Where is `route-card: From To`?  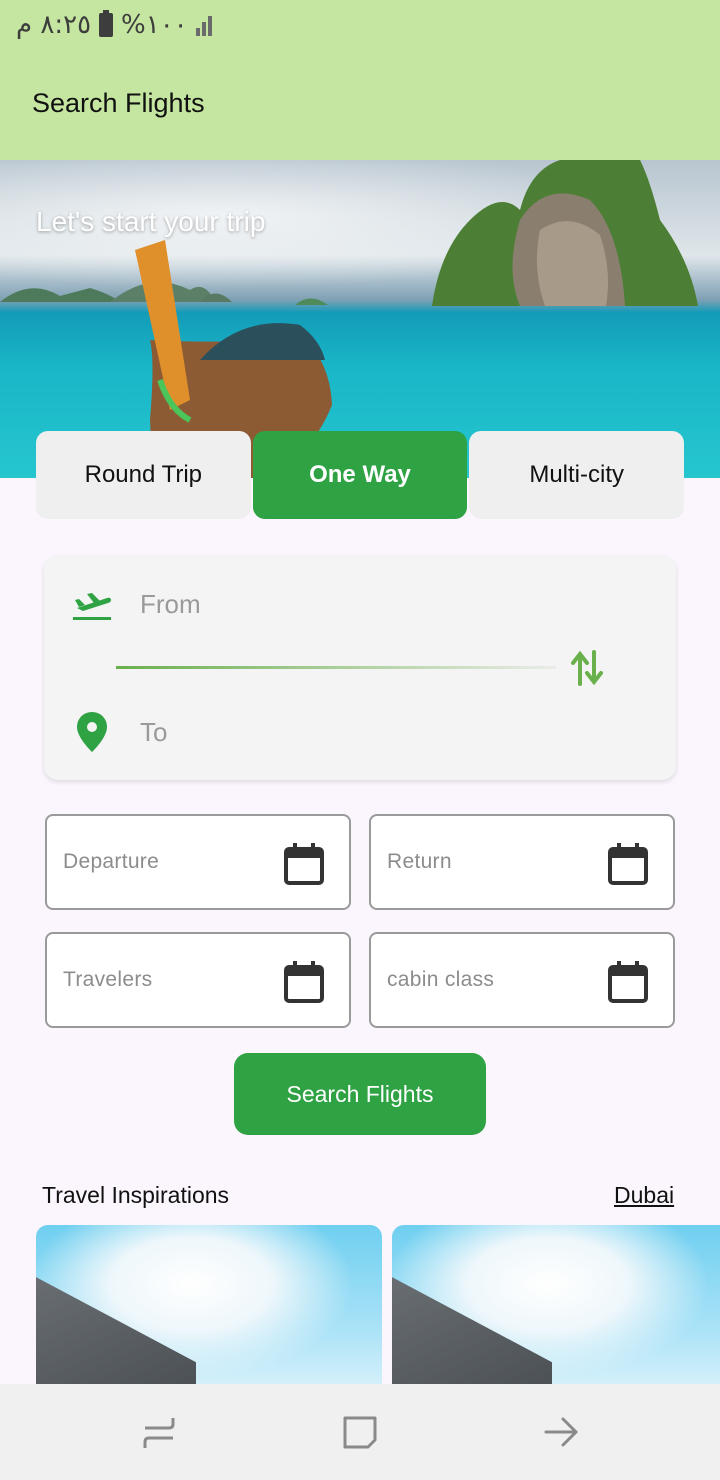
route-card: From To is located at coordinates (360, 668).